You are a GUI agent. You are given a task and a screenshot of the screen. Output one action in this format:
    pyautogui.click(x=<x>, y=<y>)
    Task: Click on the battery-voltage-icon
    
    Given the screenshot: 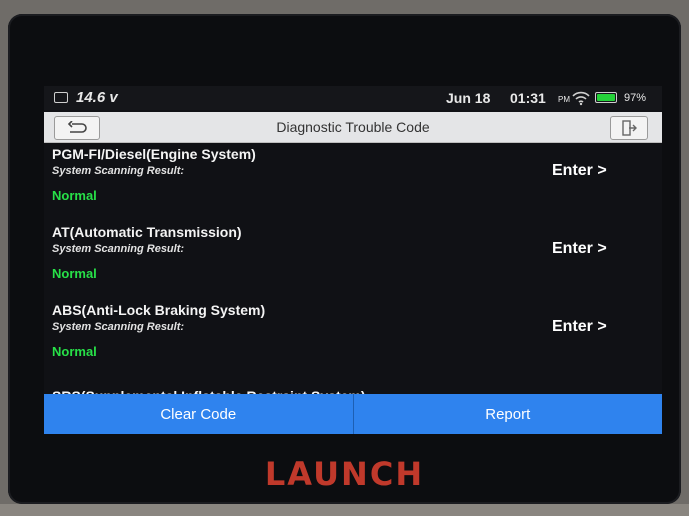 What is the action you would take?
    pyautogui.click(x=61, y=97)
    